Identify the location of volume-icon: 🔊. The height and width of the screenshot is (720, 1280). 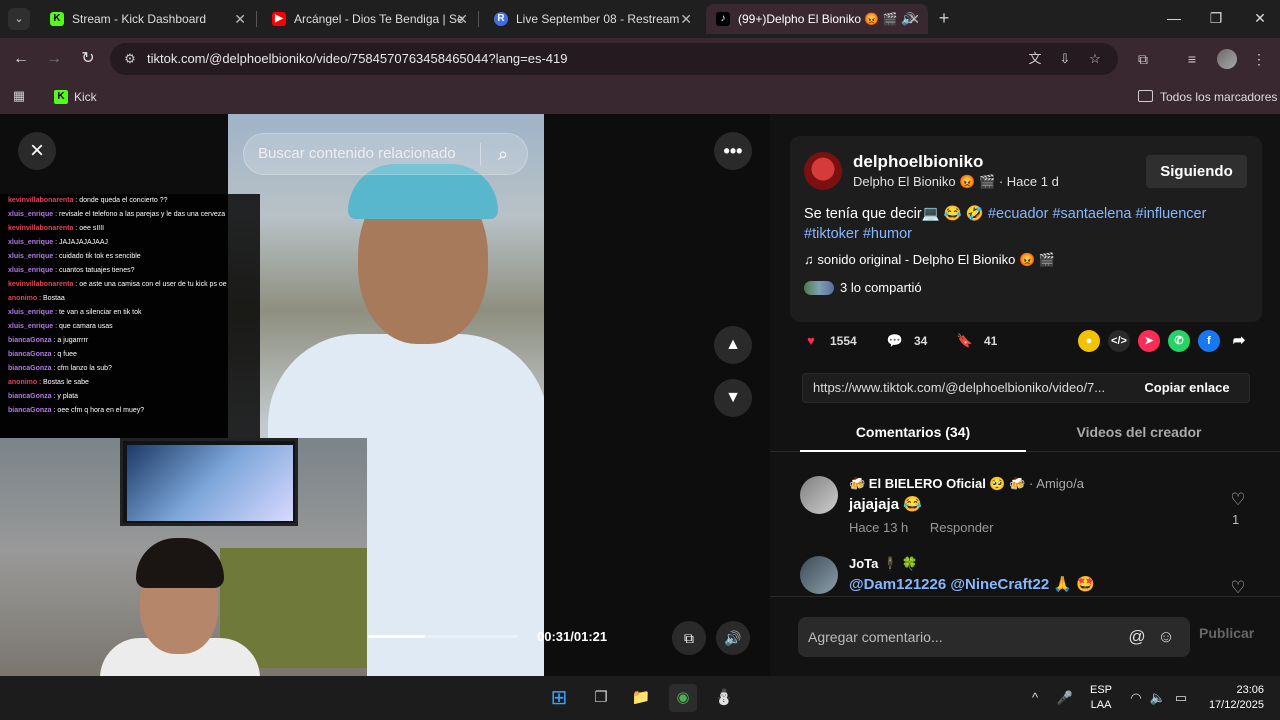
(733, 638).